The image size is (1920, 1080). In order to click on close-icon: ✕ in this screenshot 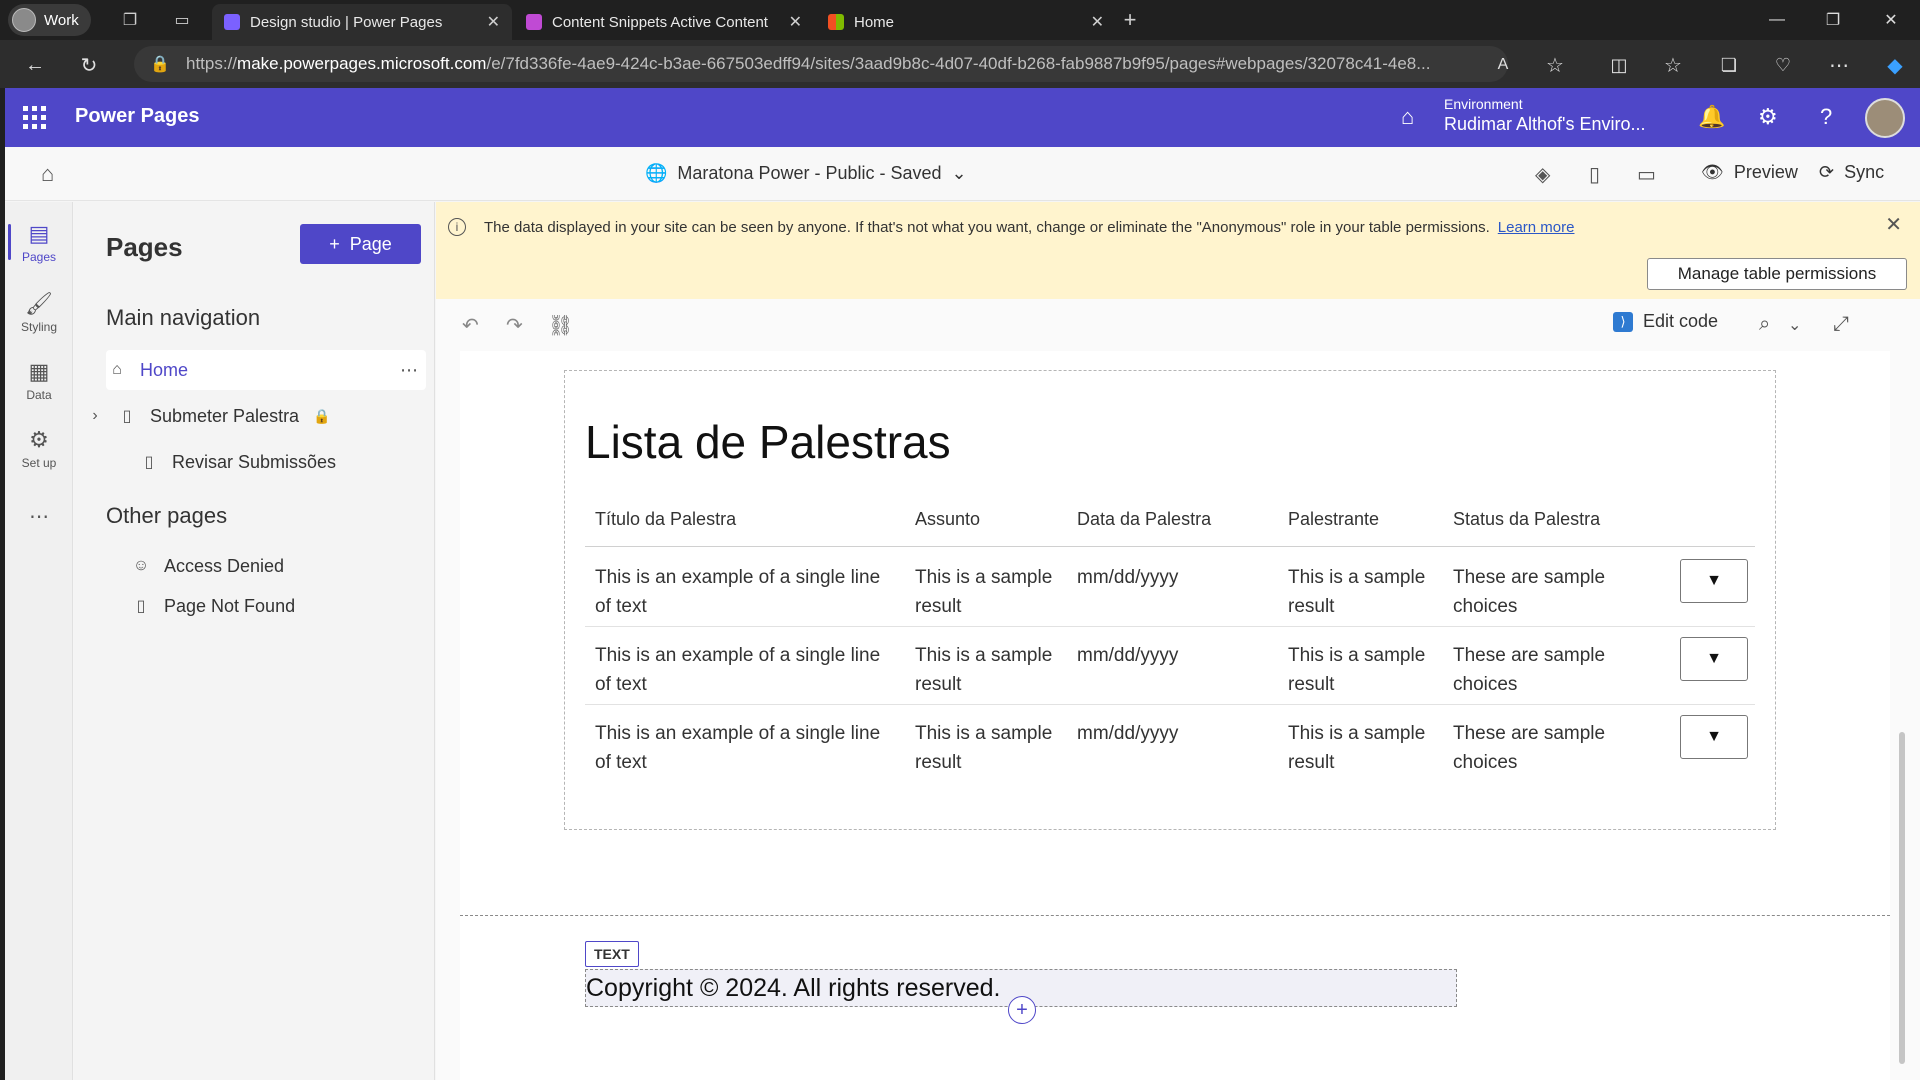, I will do `click(1893, 224)`.